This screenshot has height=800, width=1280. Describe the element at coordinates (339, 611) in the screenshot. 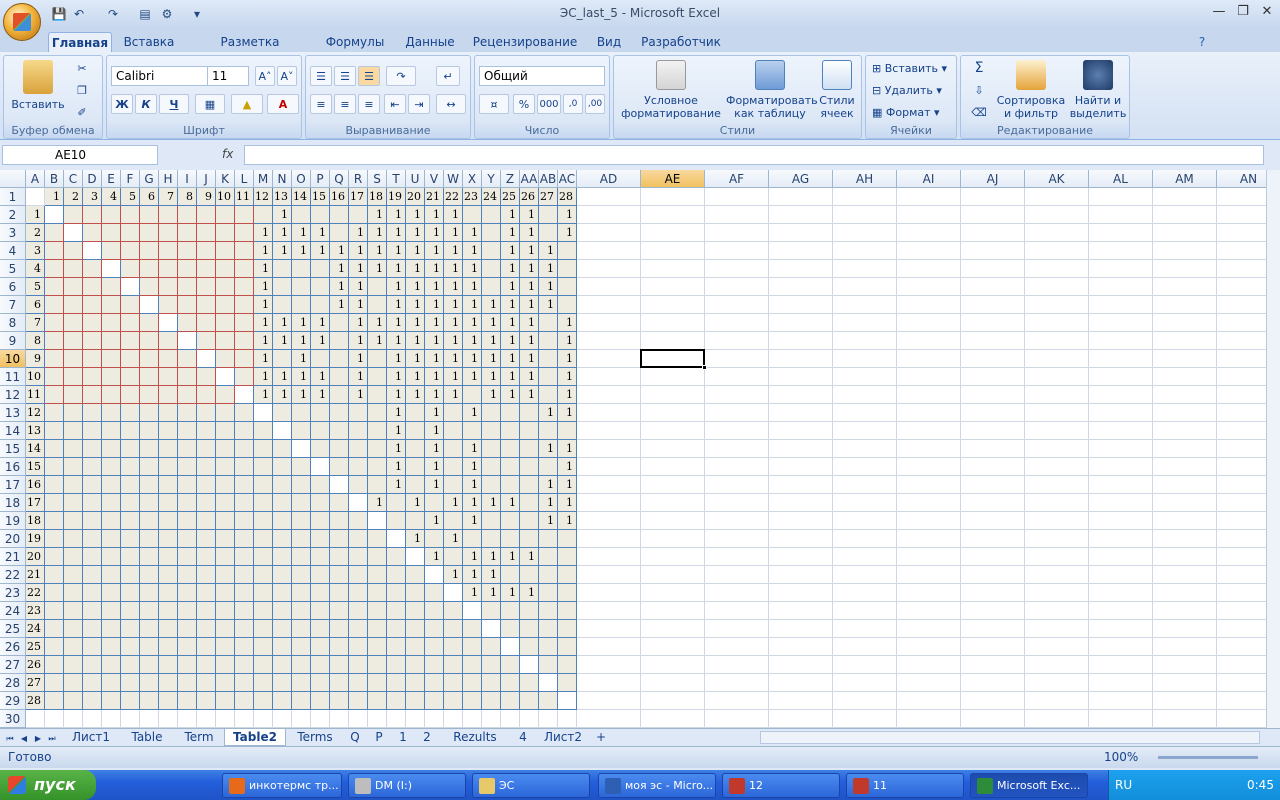

I see `cell-Q24` at that location.